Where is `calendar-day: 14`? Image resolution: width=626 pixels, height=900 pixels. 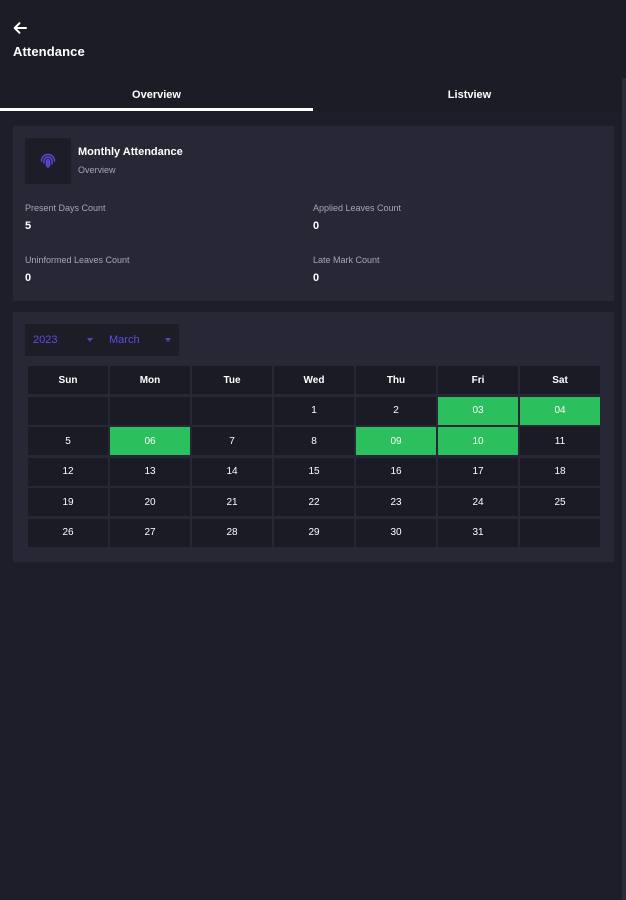 calendar-day: 14 is located at coordinates (232, 471).